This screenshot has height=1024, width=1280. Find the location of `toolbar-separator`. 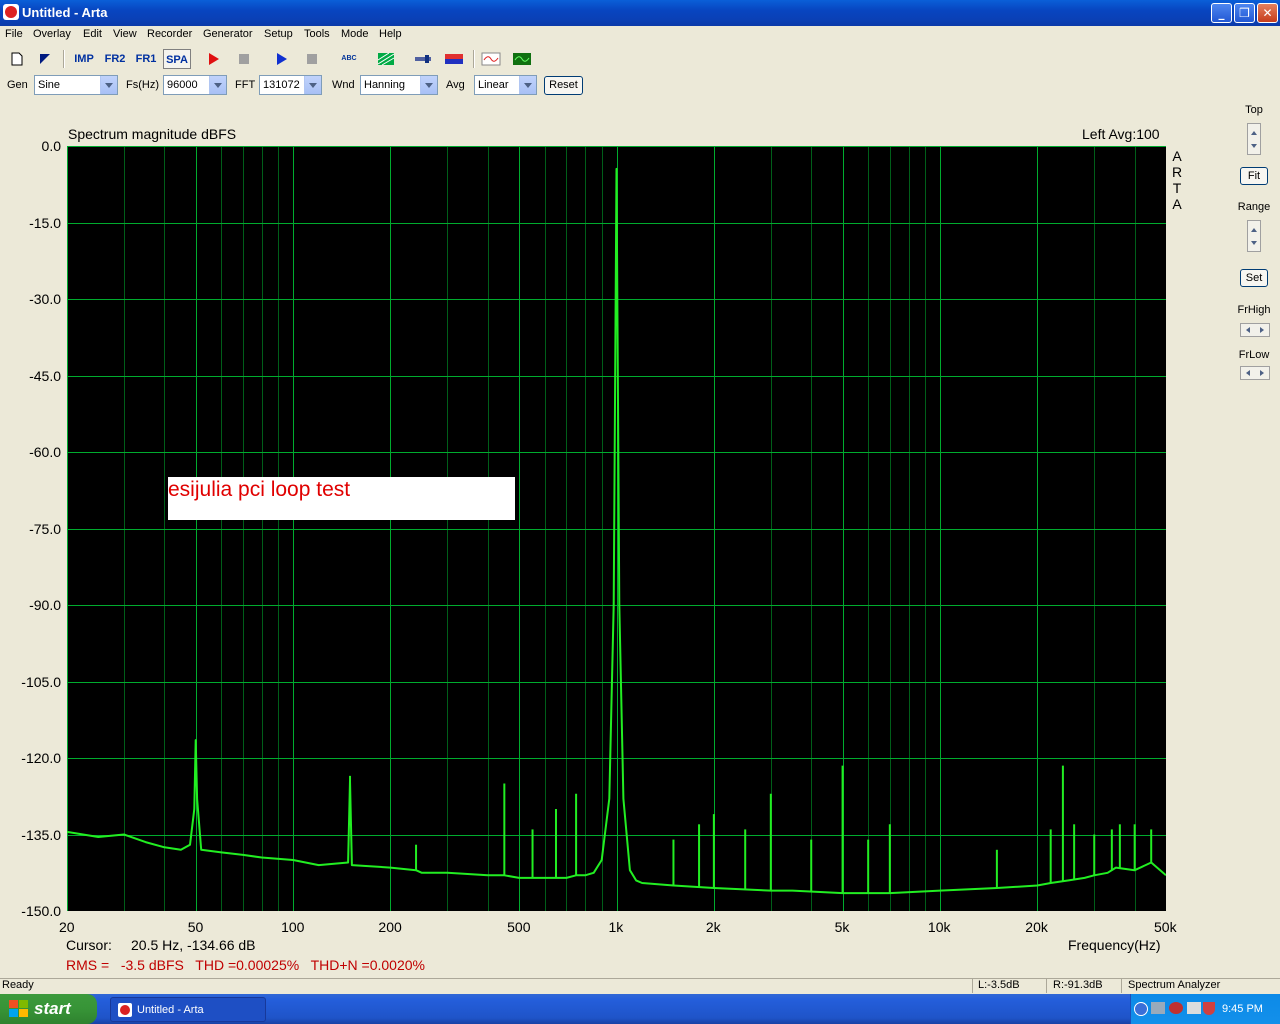

toolbar-separator is located at coordinates (474, 59).